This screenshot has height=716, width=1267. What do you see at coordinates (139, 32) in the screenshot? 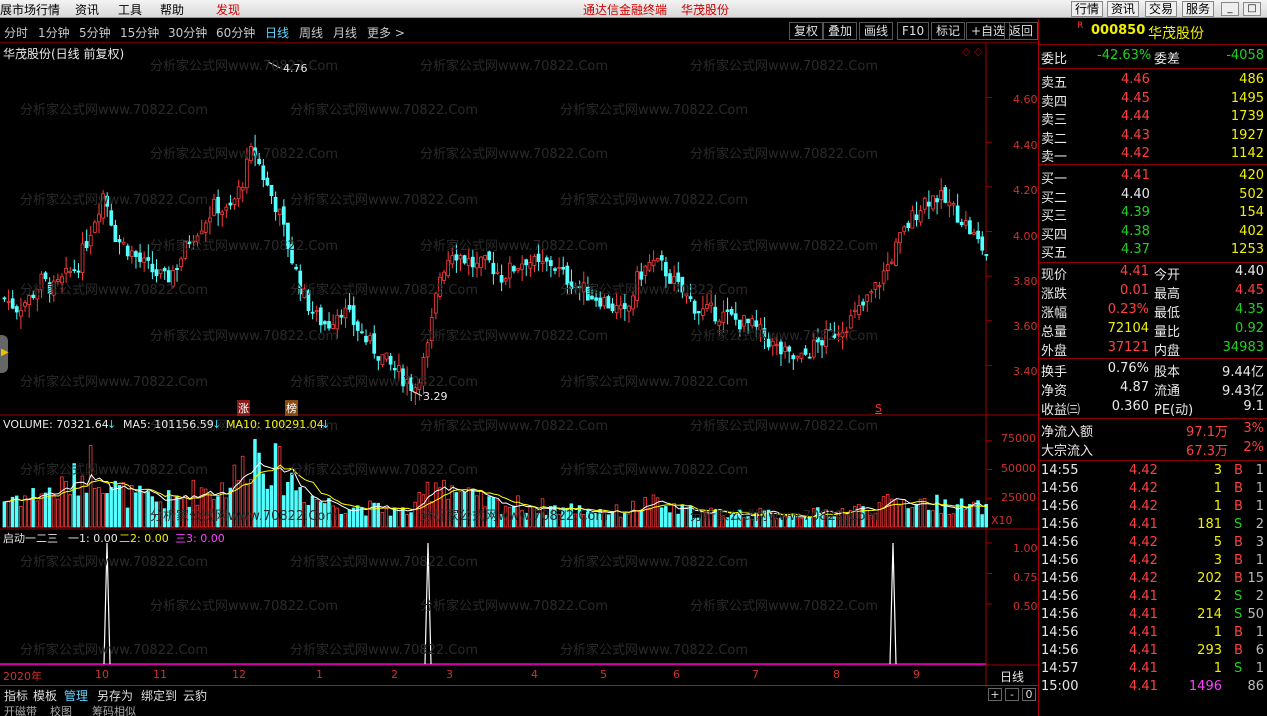
I see `period-15min: 15分钟` at bounding box center [139, 32].